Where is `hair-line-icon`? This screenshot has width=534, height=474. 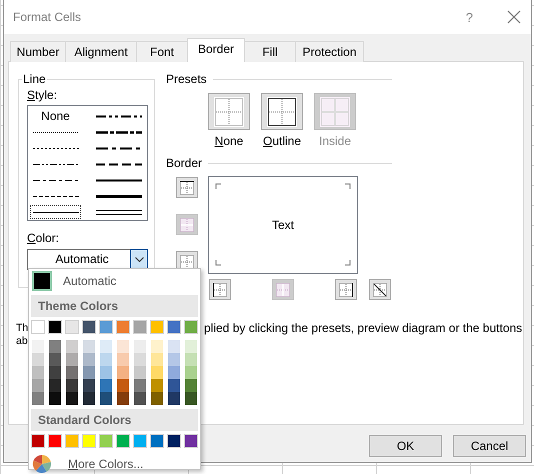 hair-line-icon is located at coordinates (55, 132).